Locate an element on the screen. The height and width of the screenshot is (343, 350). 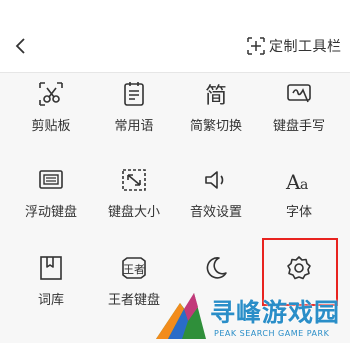
watermark-title: 寻峰游戏园 is located at coordinates (275, 312).